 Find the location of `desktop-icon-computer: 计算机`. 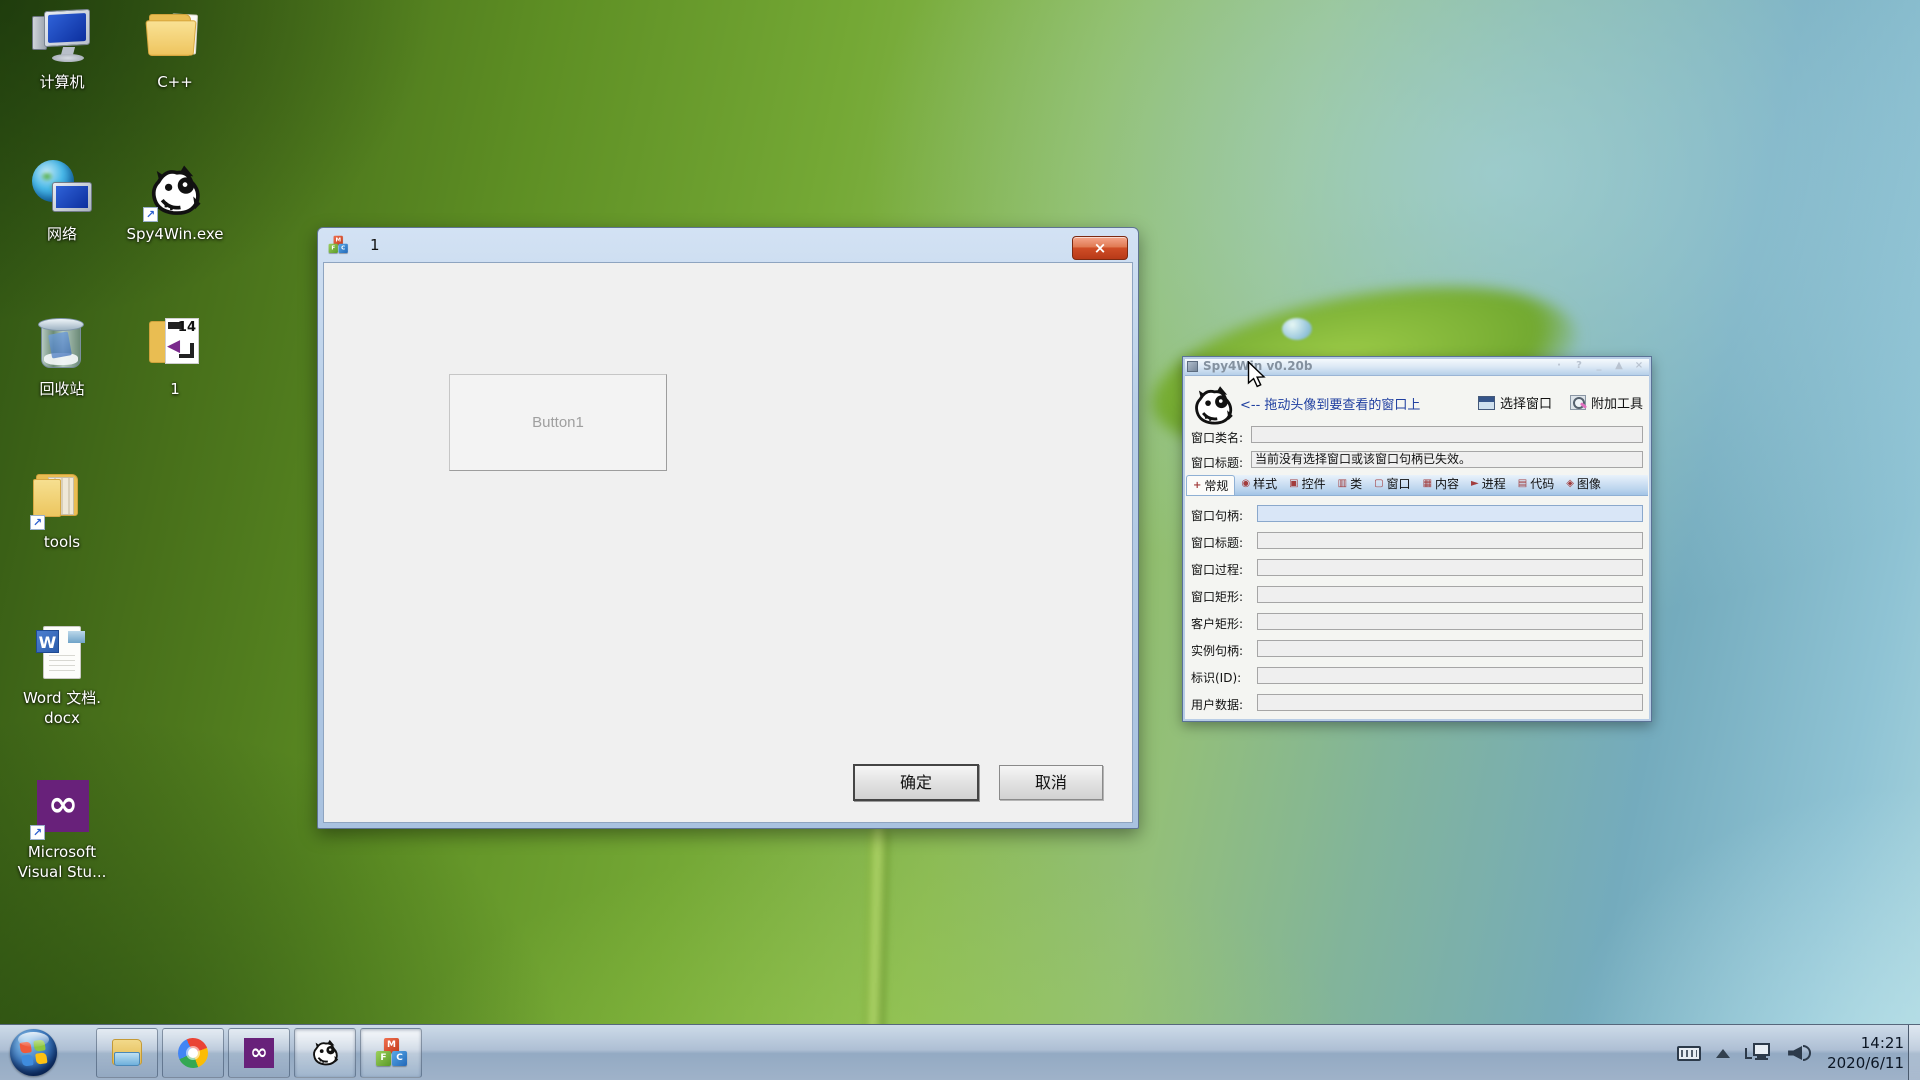

desktop-icon-computer: 计算机 is located at coordinates (62, 50).